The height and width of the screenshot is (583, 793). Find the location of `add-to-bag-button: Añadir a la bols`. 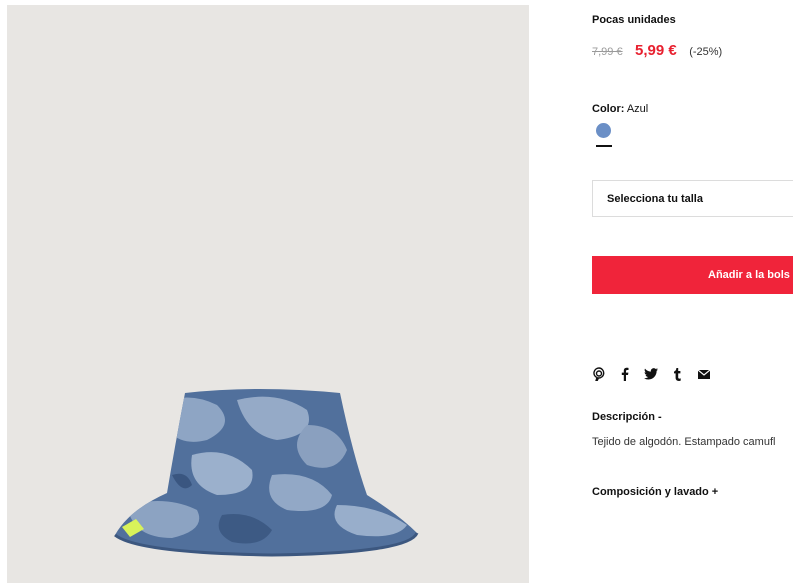

add-to-bag-button: Añadir a la bols is located at coordinates (692, 275).